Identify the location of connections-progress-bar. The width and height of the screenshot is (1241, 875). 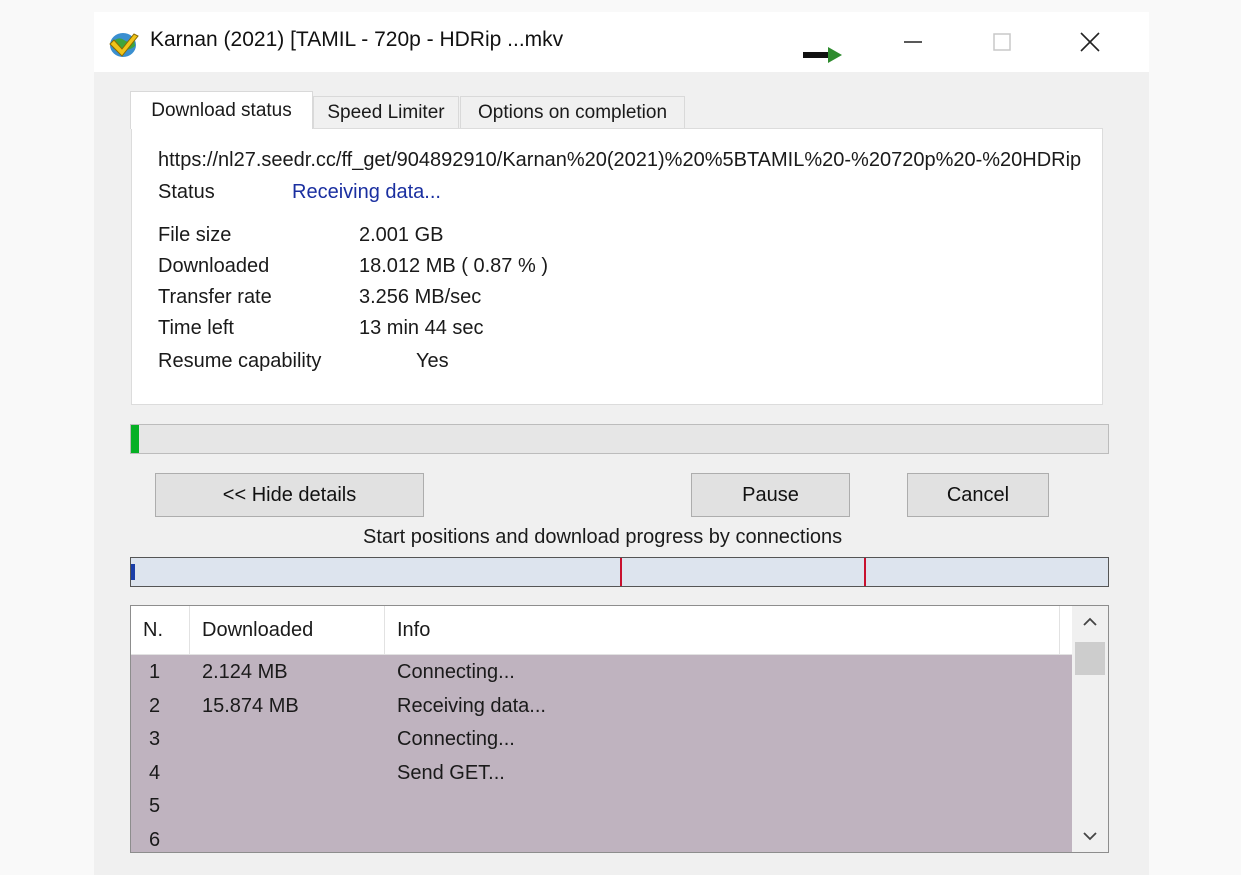
(619, 572).